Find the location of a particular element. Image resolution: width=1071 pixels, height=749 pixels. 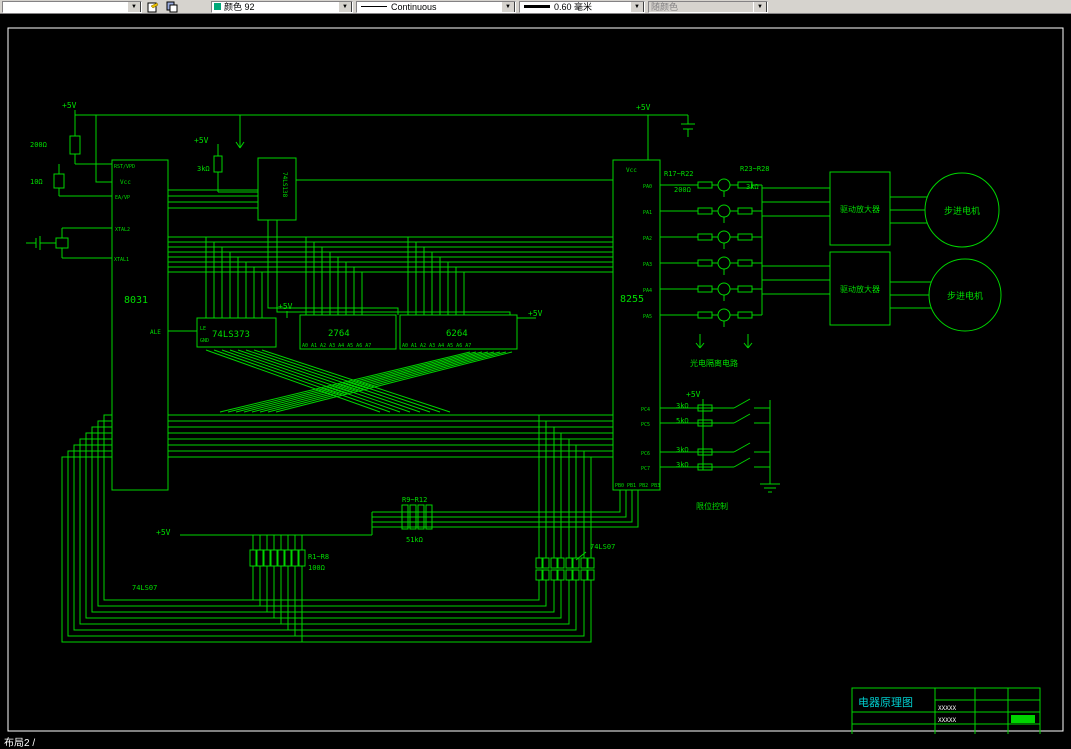

pullup-r1-r8: R1~R8 100Ω is located at coordinates (289, 588).